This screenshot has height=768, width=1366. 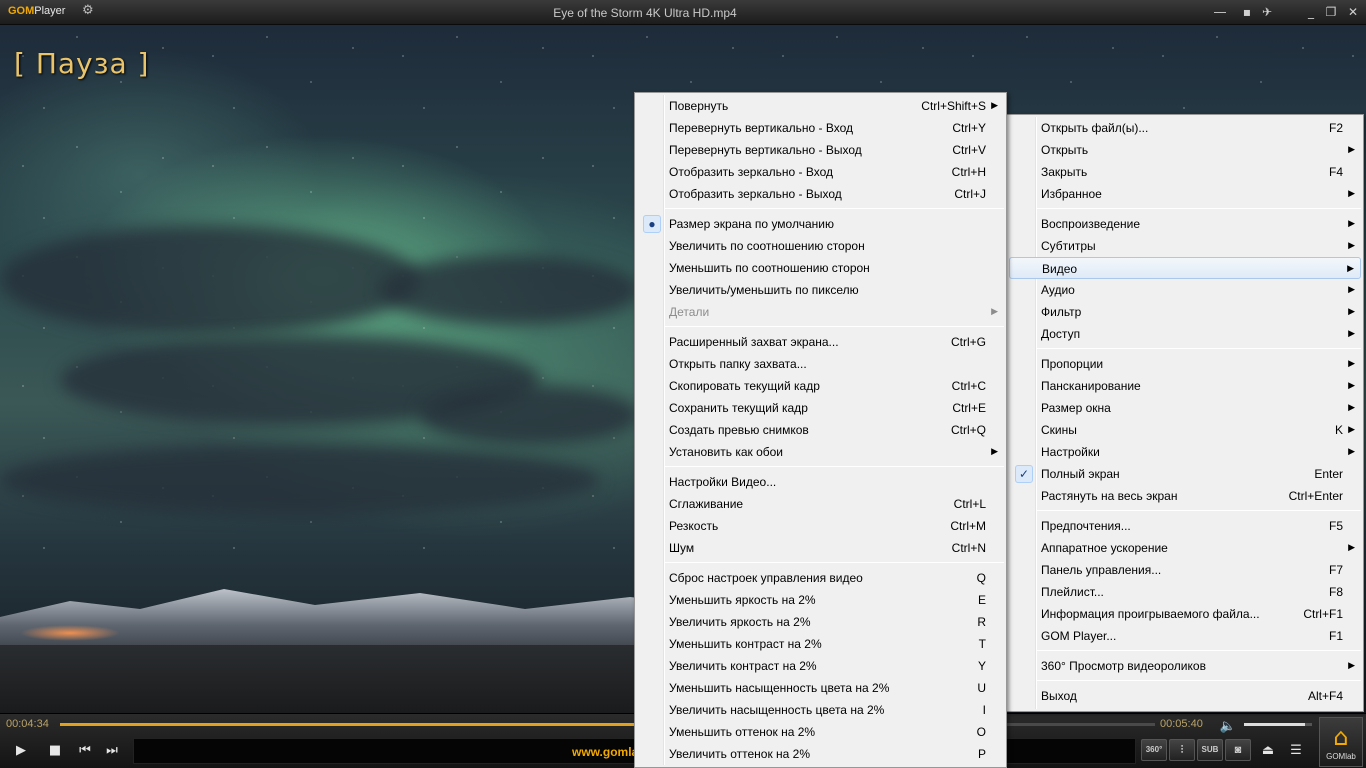 I want to click on minimize-bar-icon: ―, so click(x=1220, y=12).